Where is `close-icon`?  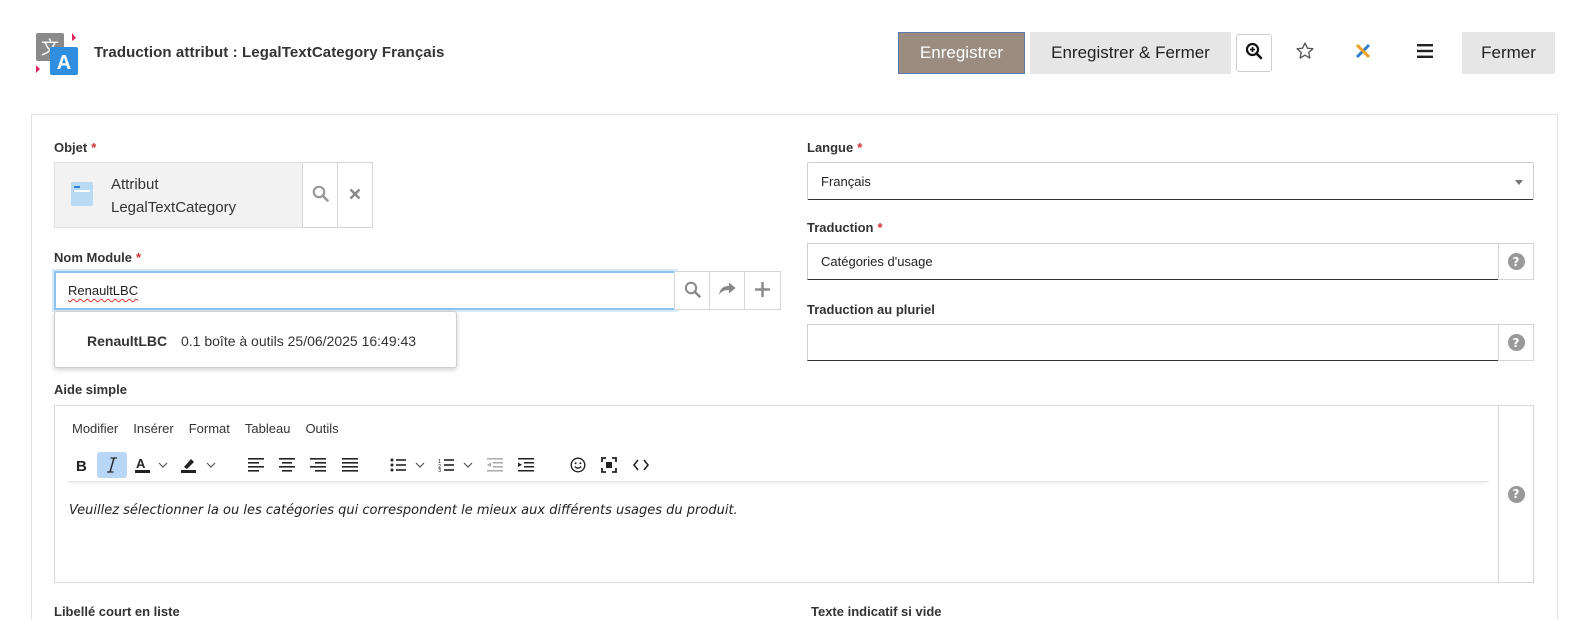
close-icon is located at coordinates (355, 195).